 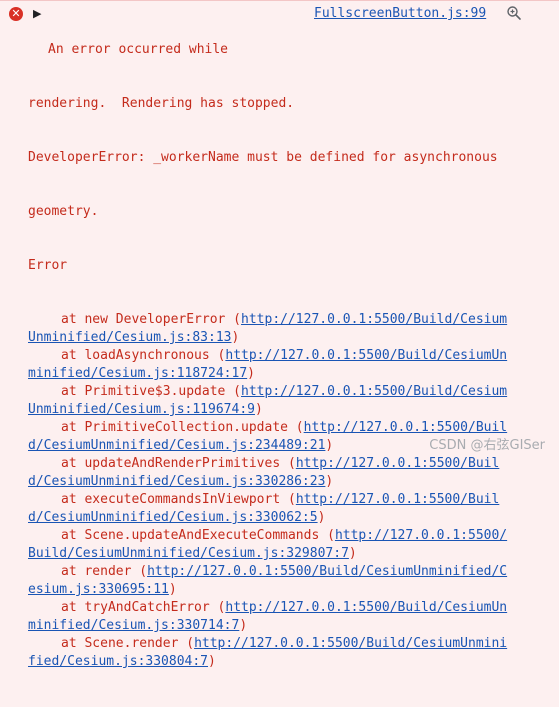 I want to click on frame-function: at Scene.render (, so click(x=128, y=643).